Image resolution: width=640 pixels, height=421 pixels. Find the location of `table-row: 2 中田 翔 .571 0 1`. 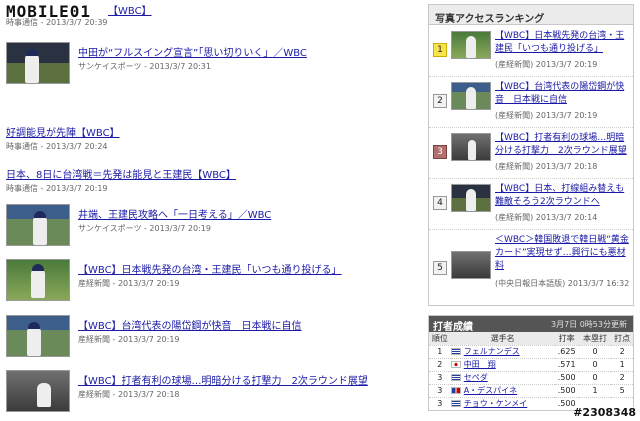

table-row: 2 中田 翔 .571 0 1 is located at coordinates (531, 364).